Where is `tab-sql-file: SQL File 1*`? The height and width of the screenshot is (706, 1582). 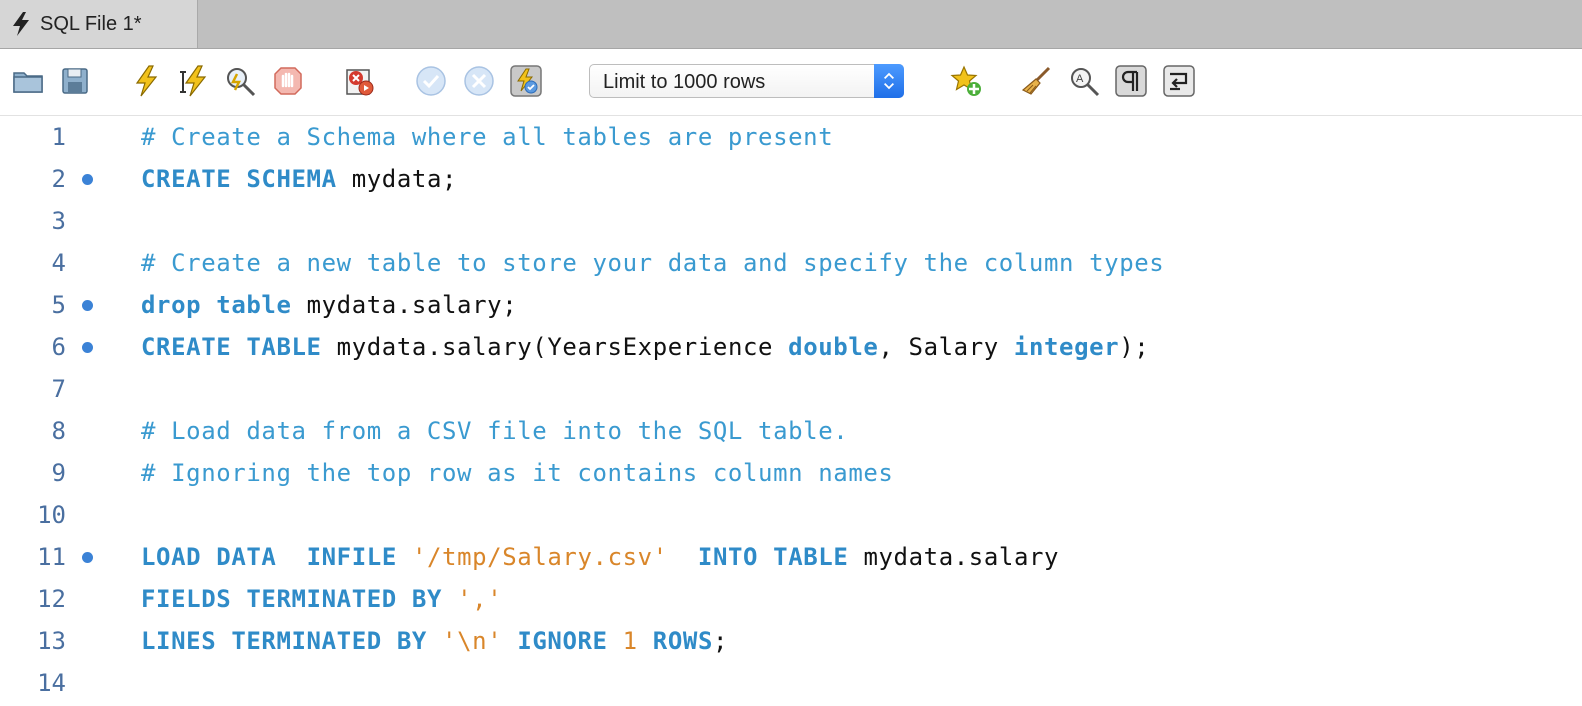
tab-sql-file: SQL File 1* is located at coordinates (99, 24).